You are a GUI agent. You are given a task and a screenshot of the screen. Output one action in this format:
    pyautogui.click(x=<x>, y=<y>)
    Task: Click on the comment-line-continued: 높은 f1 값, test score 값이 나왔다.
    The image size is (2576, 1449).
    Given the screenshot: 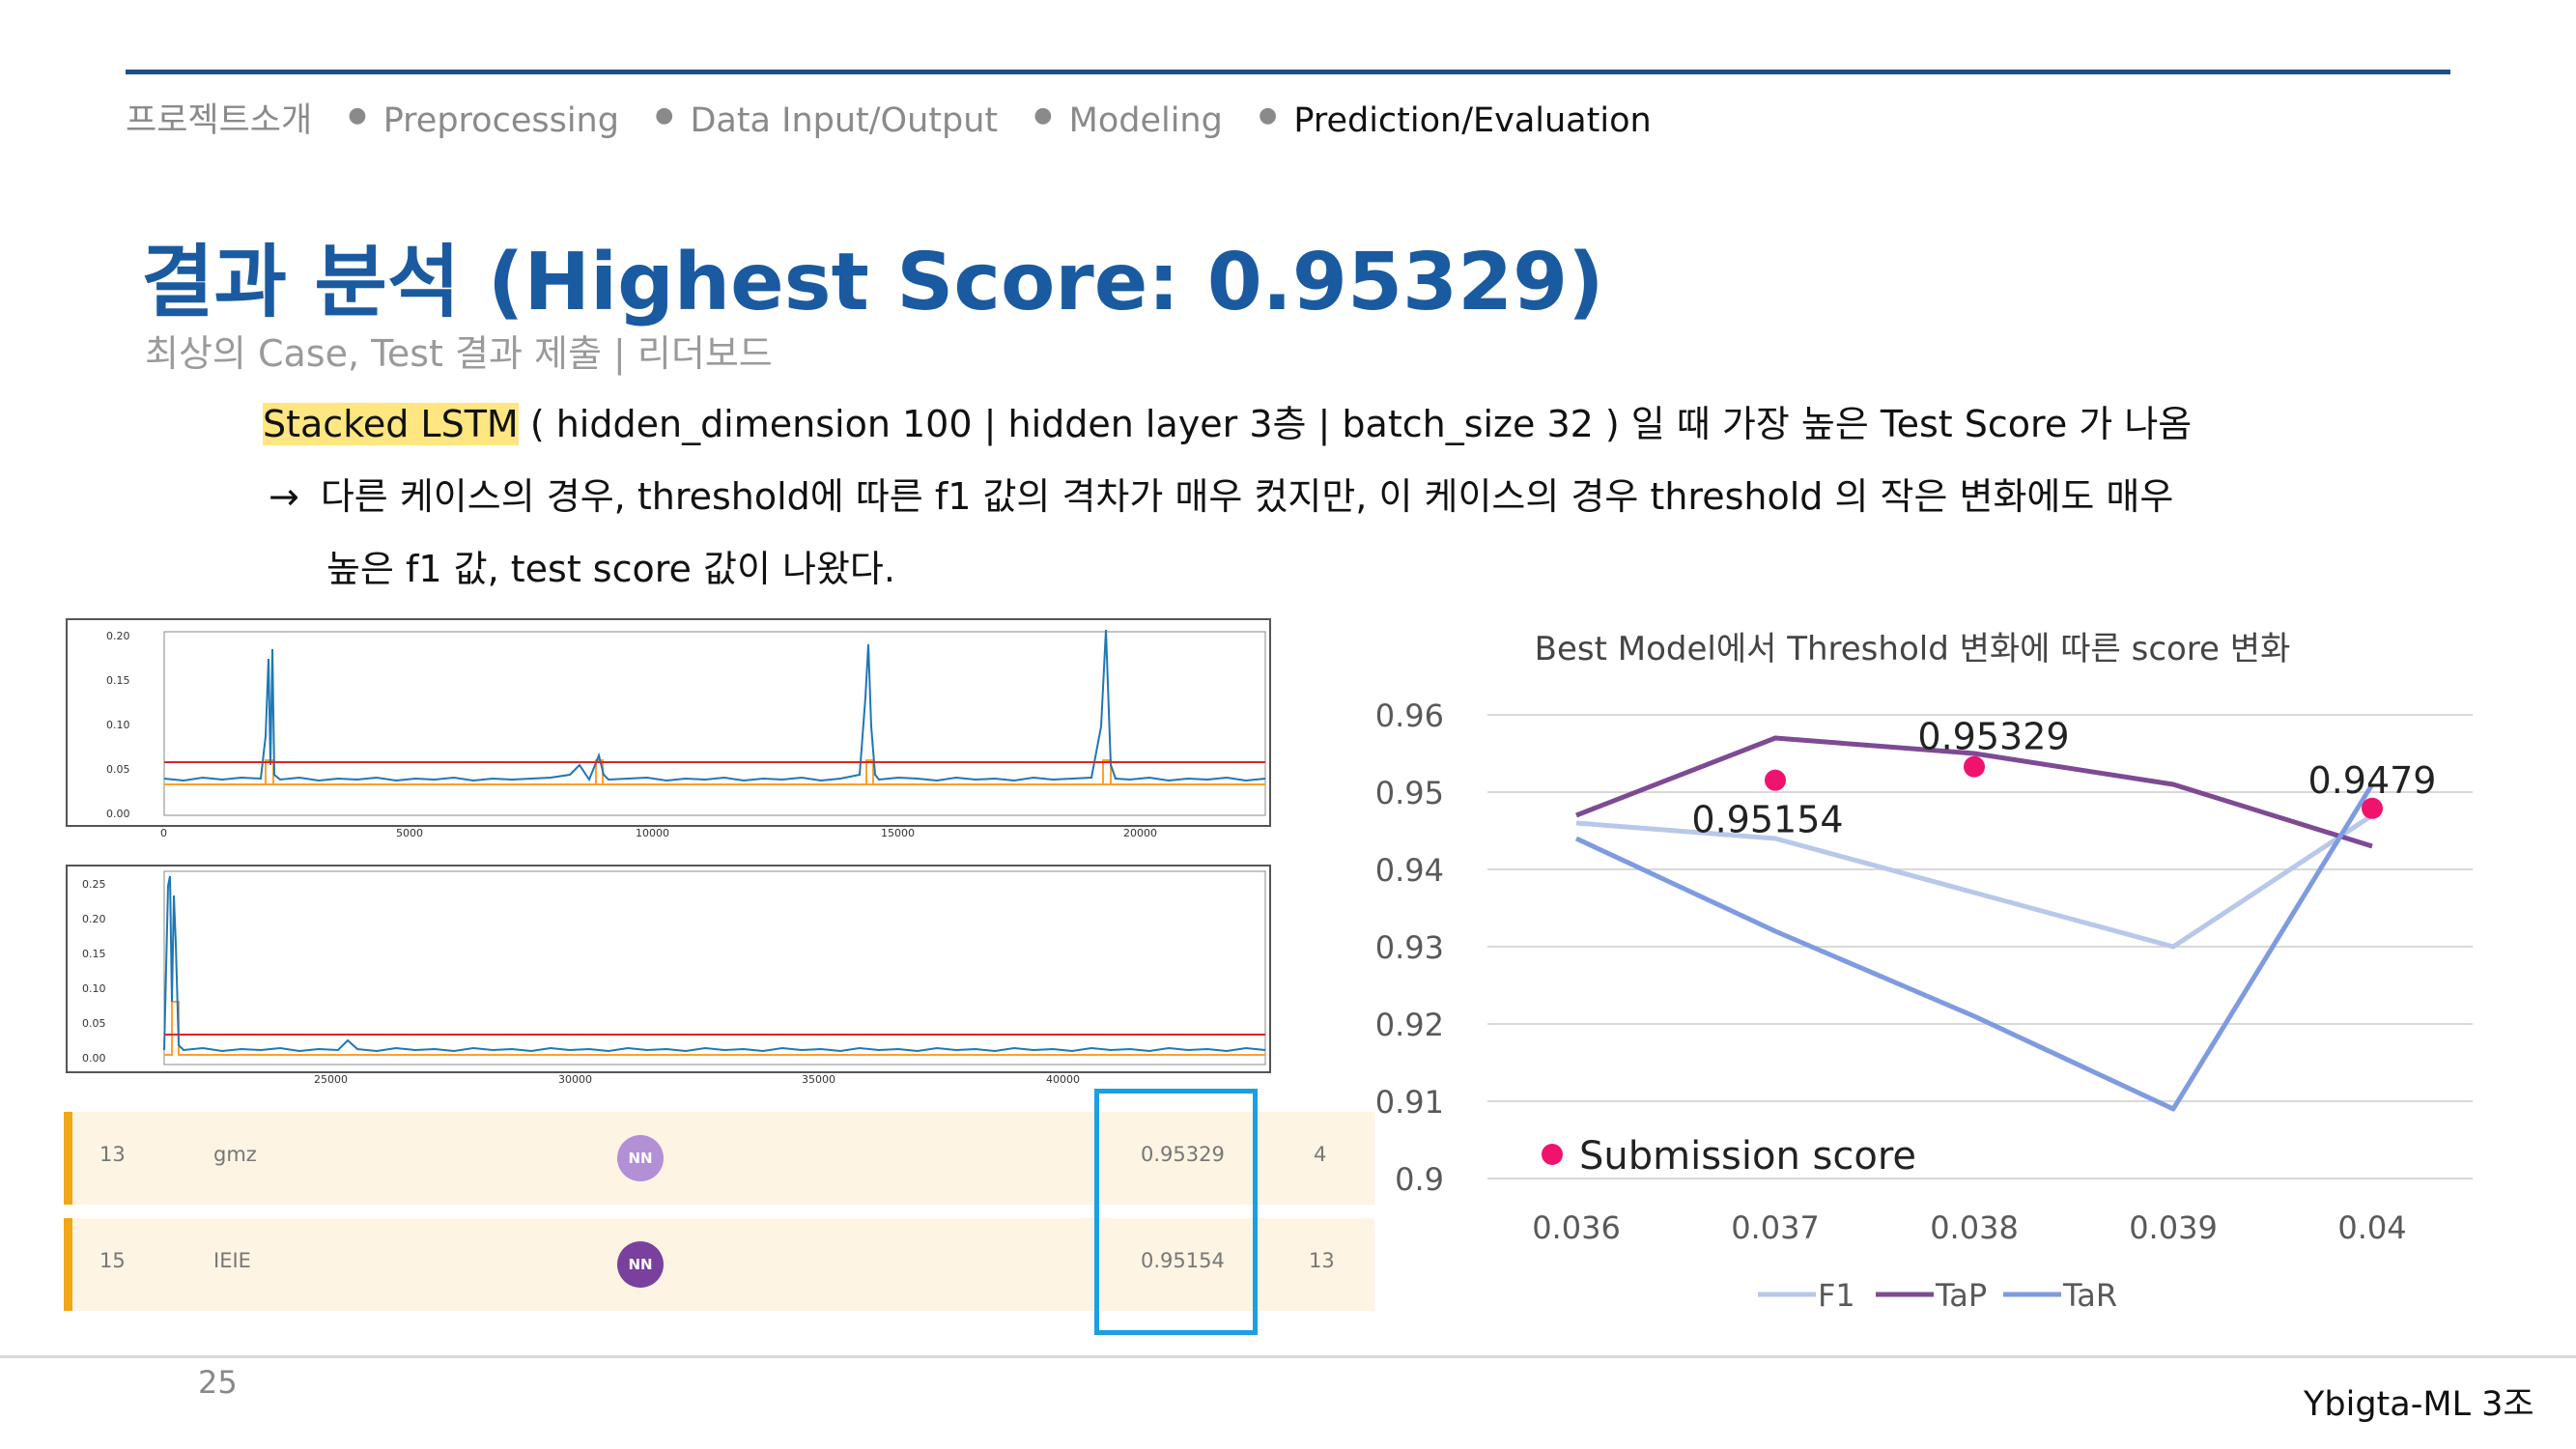 What is the action you would take?
    pyautogui.click(x=610, y=569)
    